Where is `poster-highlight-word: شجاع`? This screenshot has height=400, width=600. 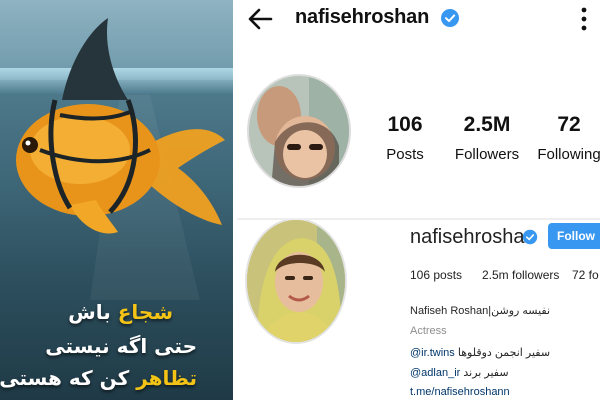 poster-highlight-word: شجاع is located at coordinates (145, 312).